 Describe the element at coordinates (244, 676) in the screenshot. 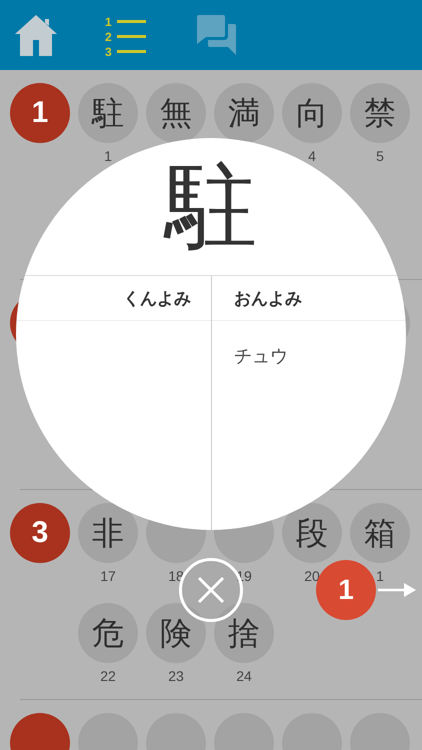

I see `kanji-number: 24` at that location.